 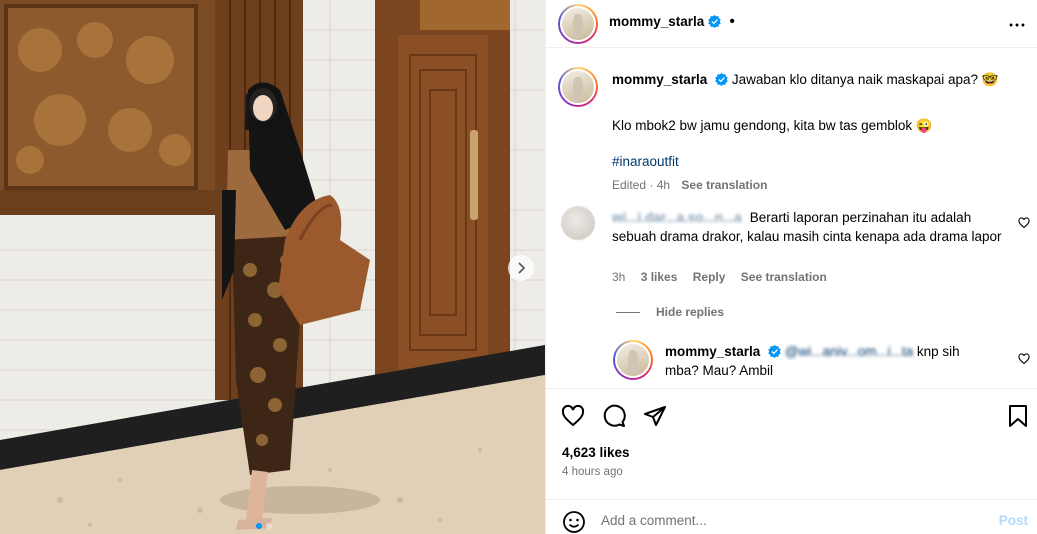 I want to click on add-comment-bar: Post, so click(x=791, y=516).